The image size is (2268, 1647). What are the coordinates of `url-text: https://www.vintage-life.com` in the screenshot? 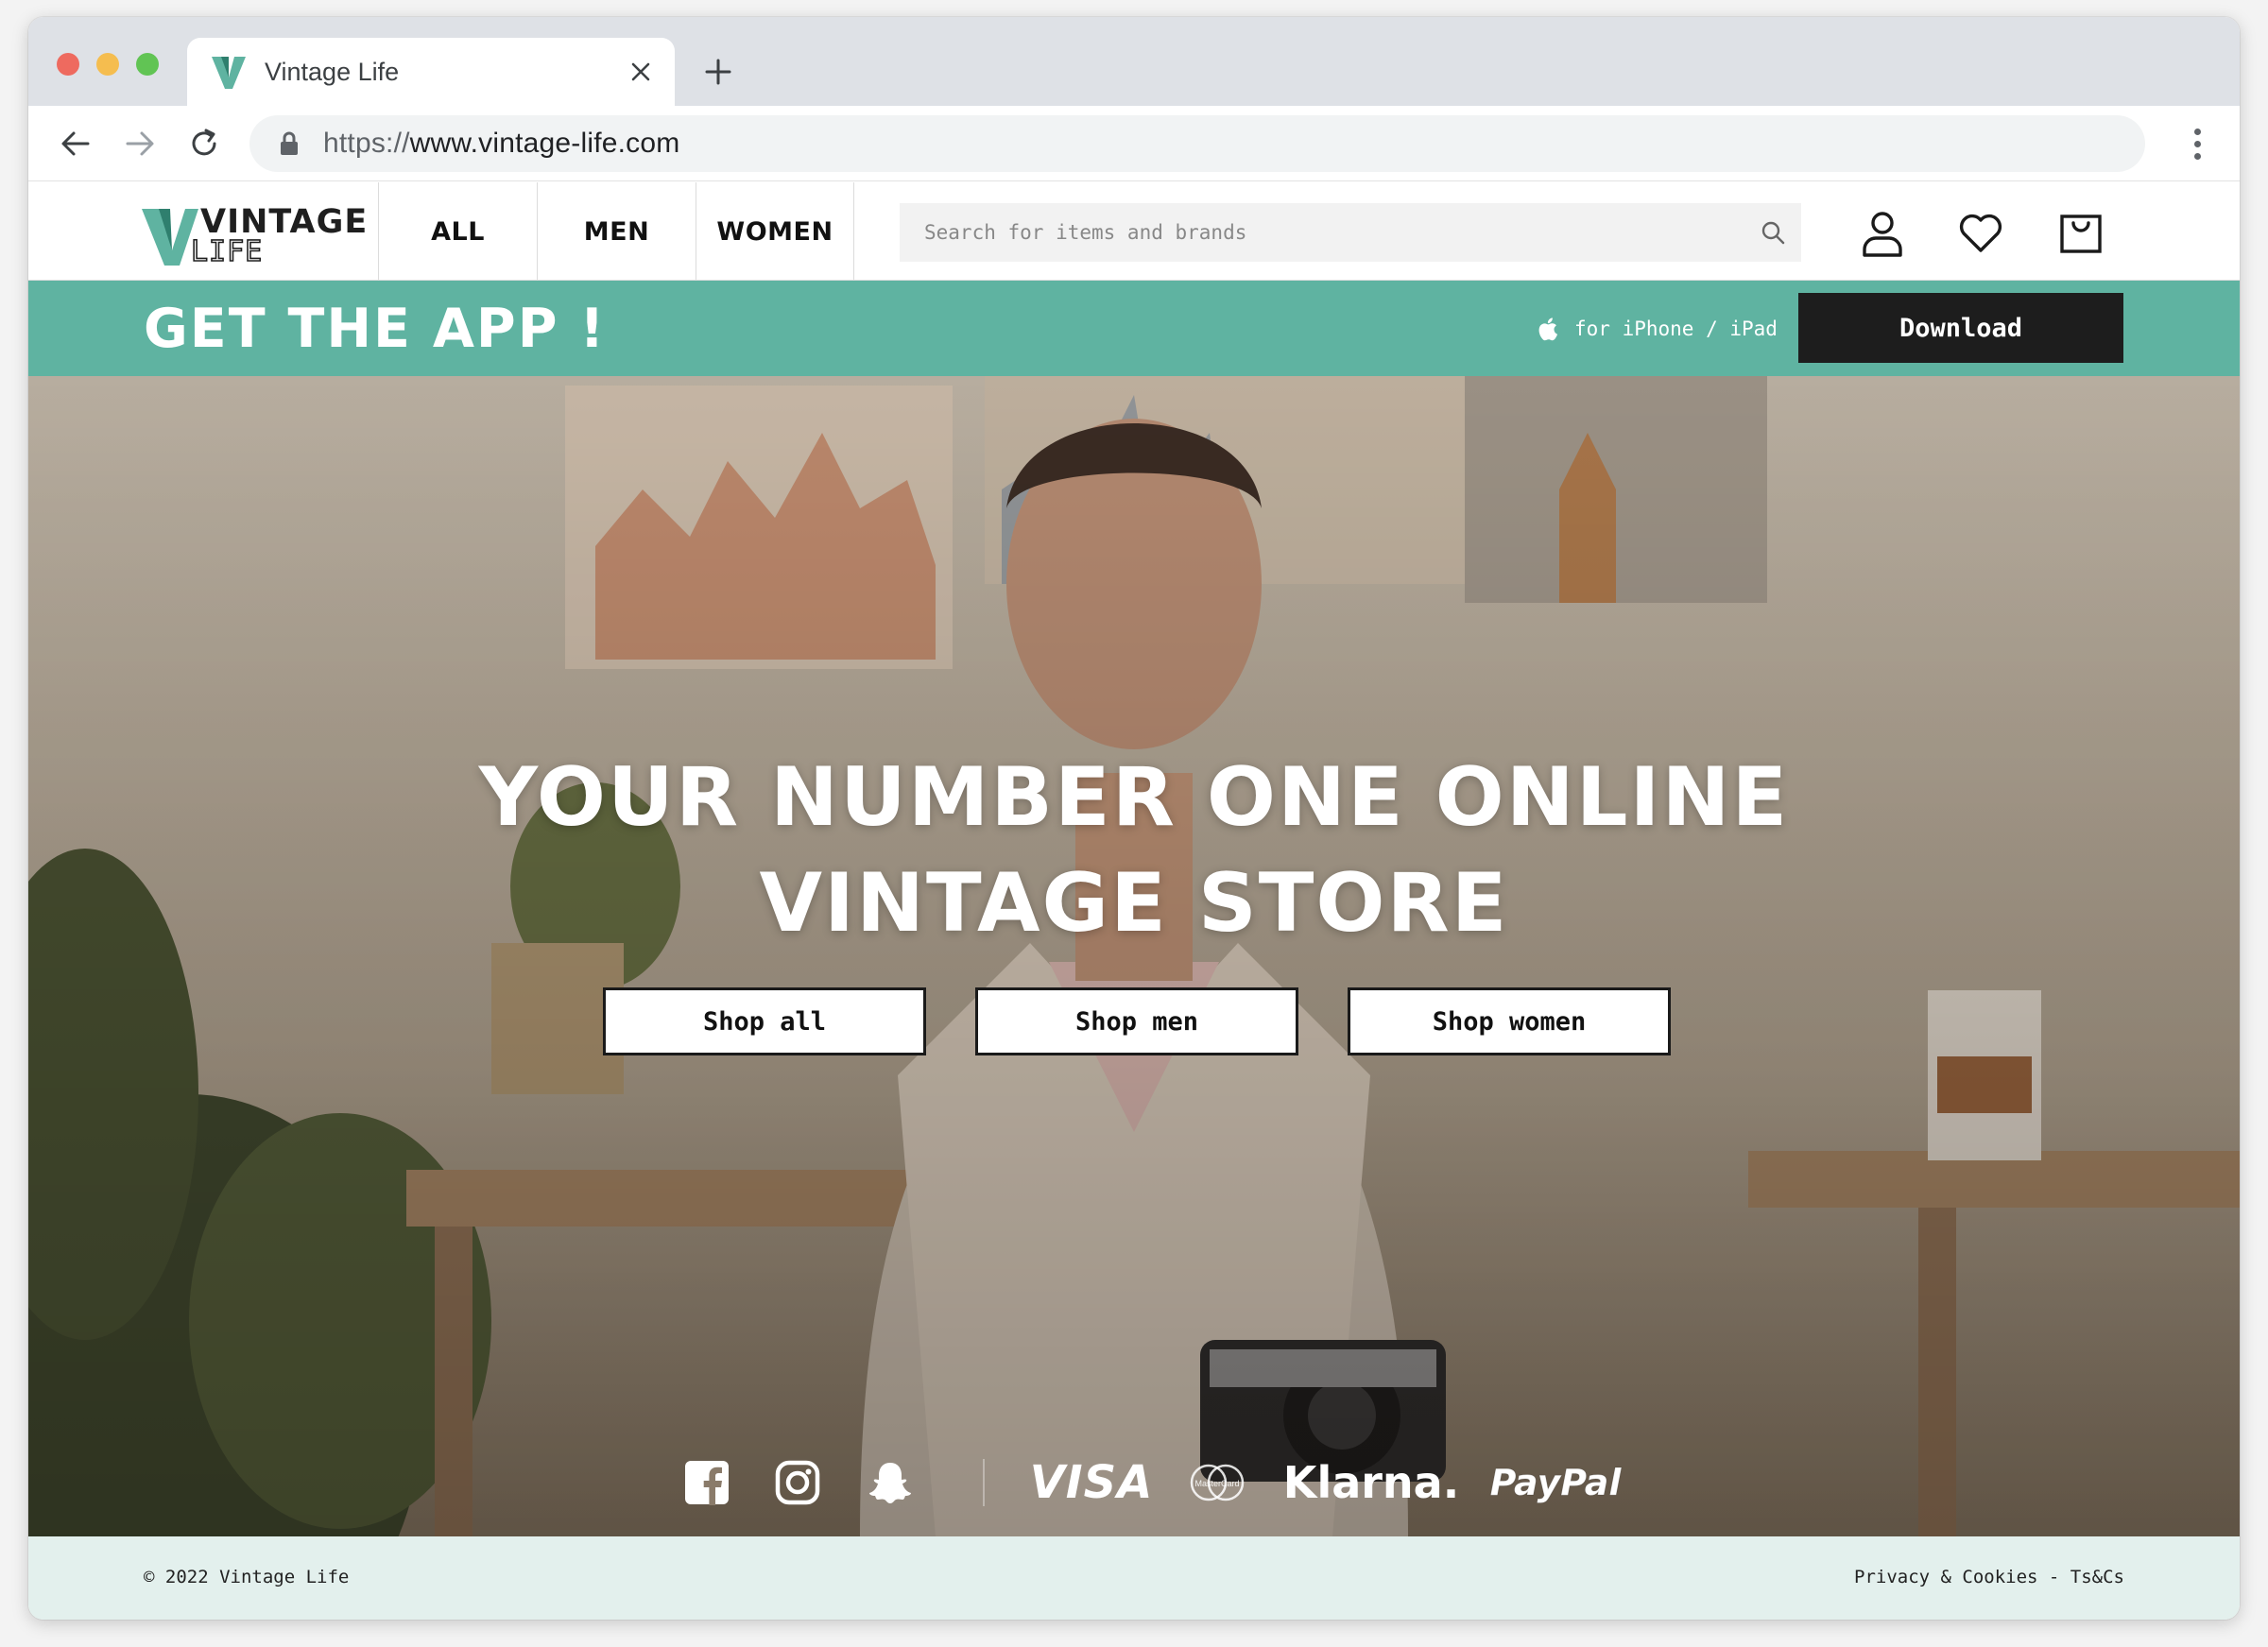 It's located at (501, 143).